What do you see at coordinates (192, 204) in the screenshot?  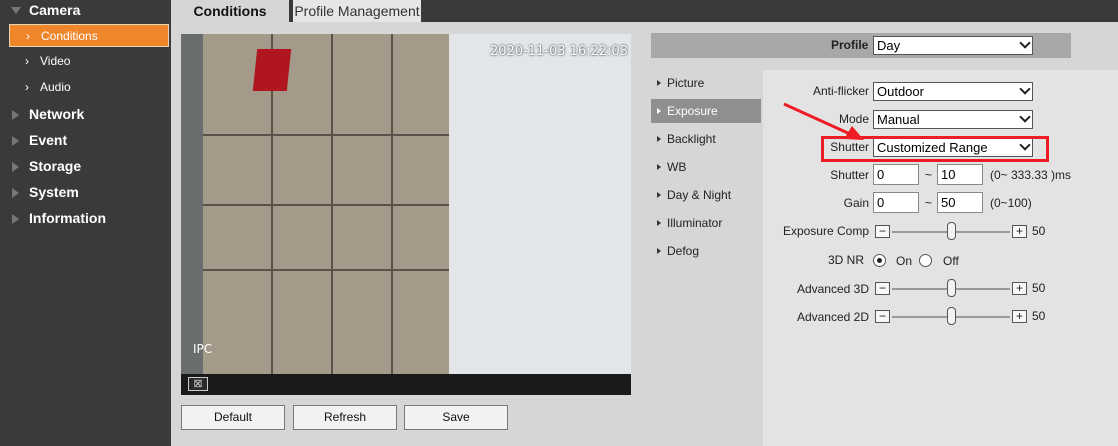 I see `video-wall-left` at bounding box center [192, 204].